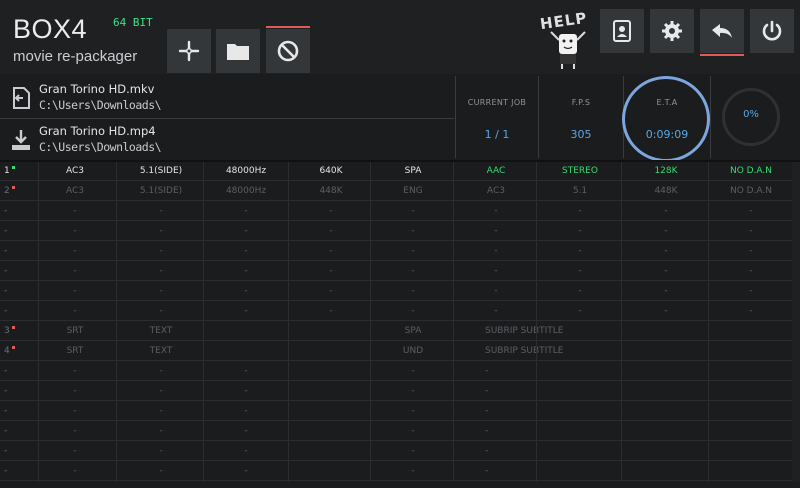  I want to click on source-file: Gran Torino HD.mkv C:\Users\Downloads\, so click(232, 98).